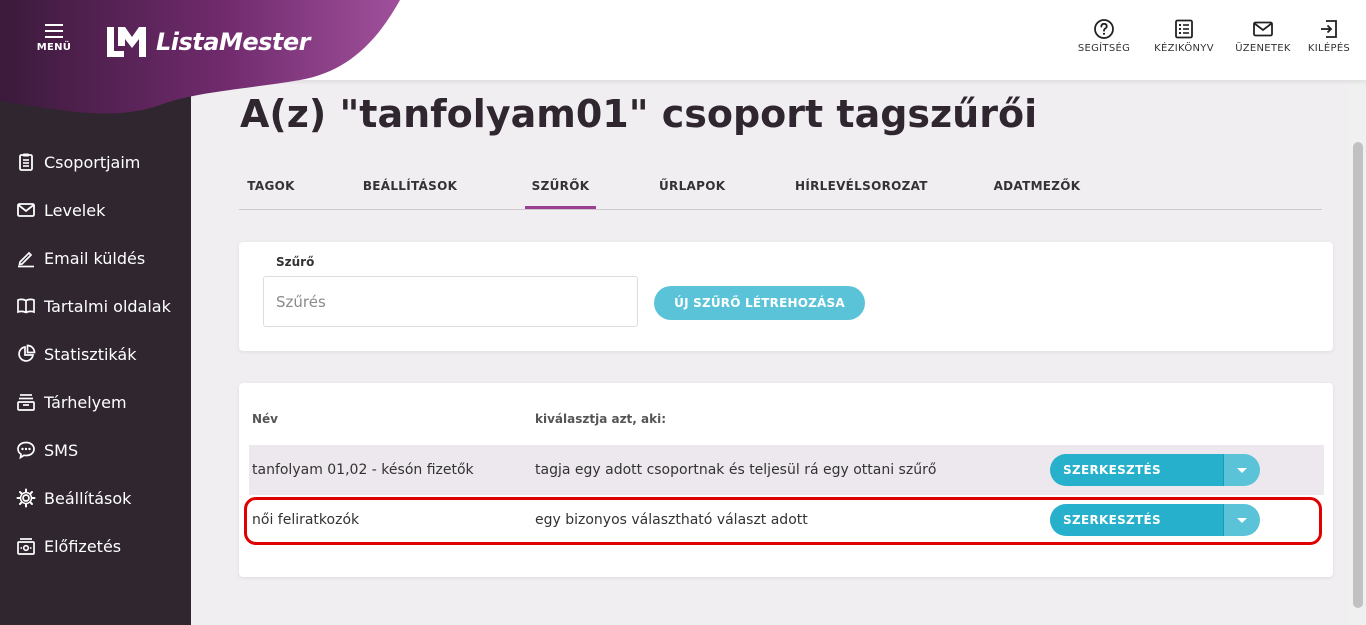 This screenshot has width=1366, height=625. Describe the element at coordinates (26, 402) in the screenshot. I see `storage-icon` at that location.